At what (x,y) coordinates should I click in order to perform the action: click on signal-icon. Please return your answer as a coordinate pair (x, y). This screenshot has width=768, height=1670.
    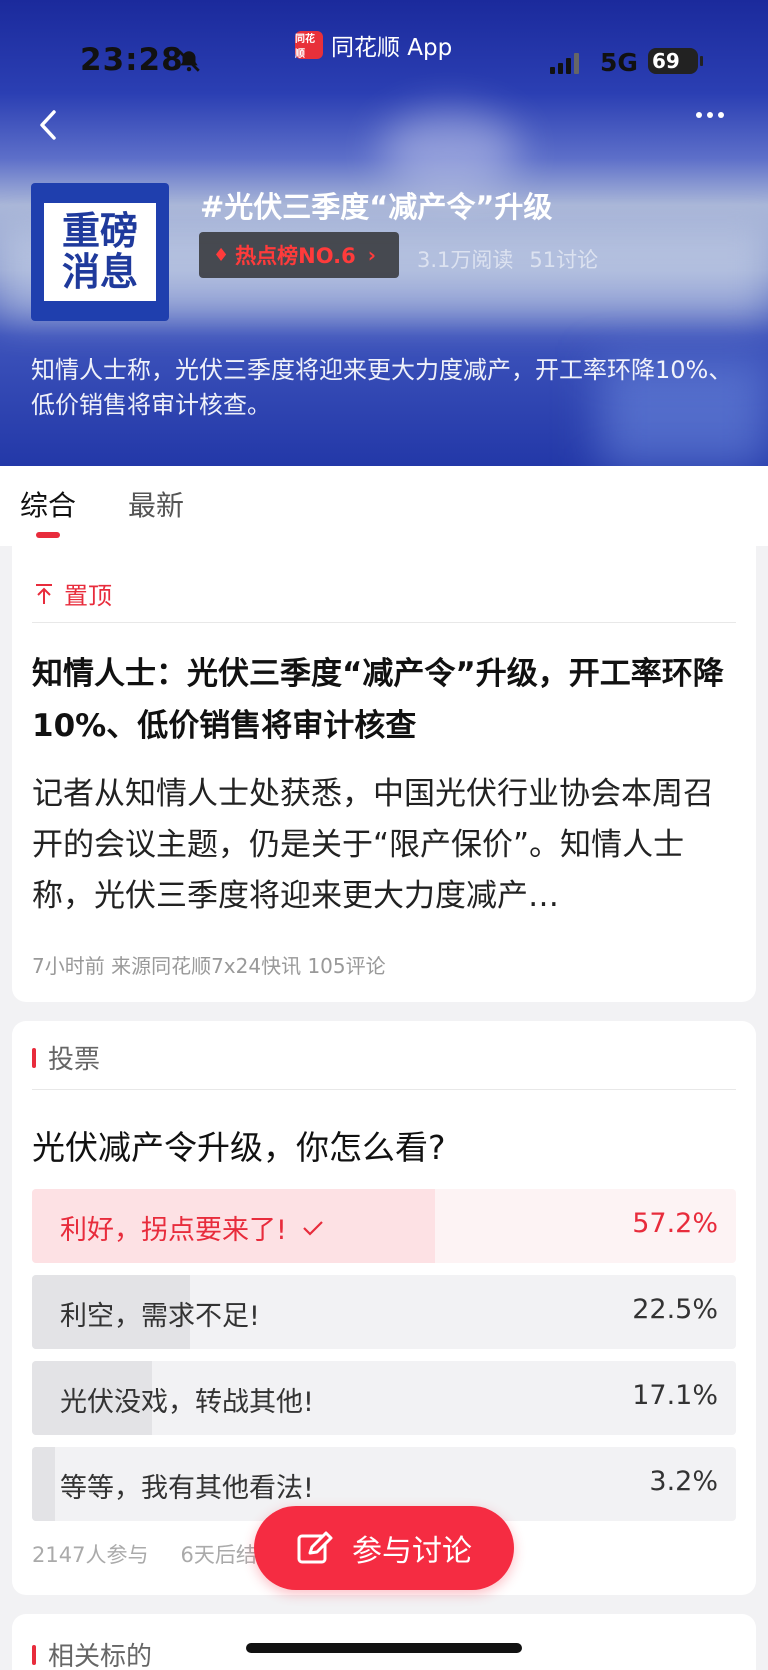
    Looking at the image, I should click on (564, 63).